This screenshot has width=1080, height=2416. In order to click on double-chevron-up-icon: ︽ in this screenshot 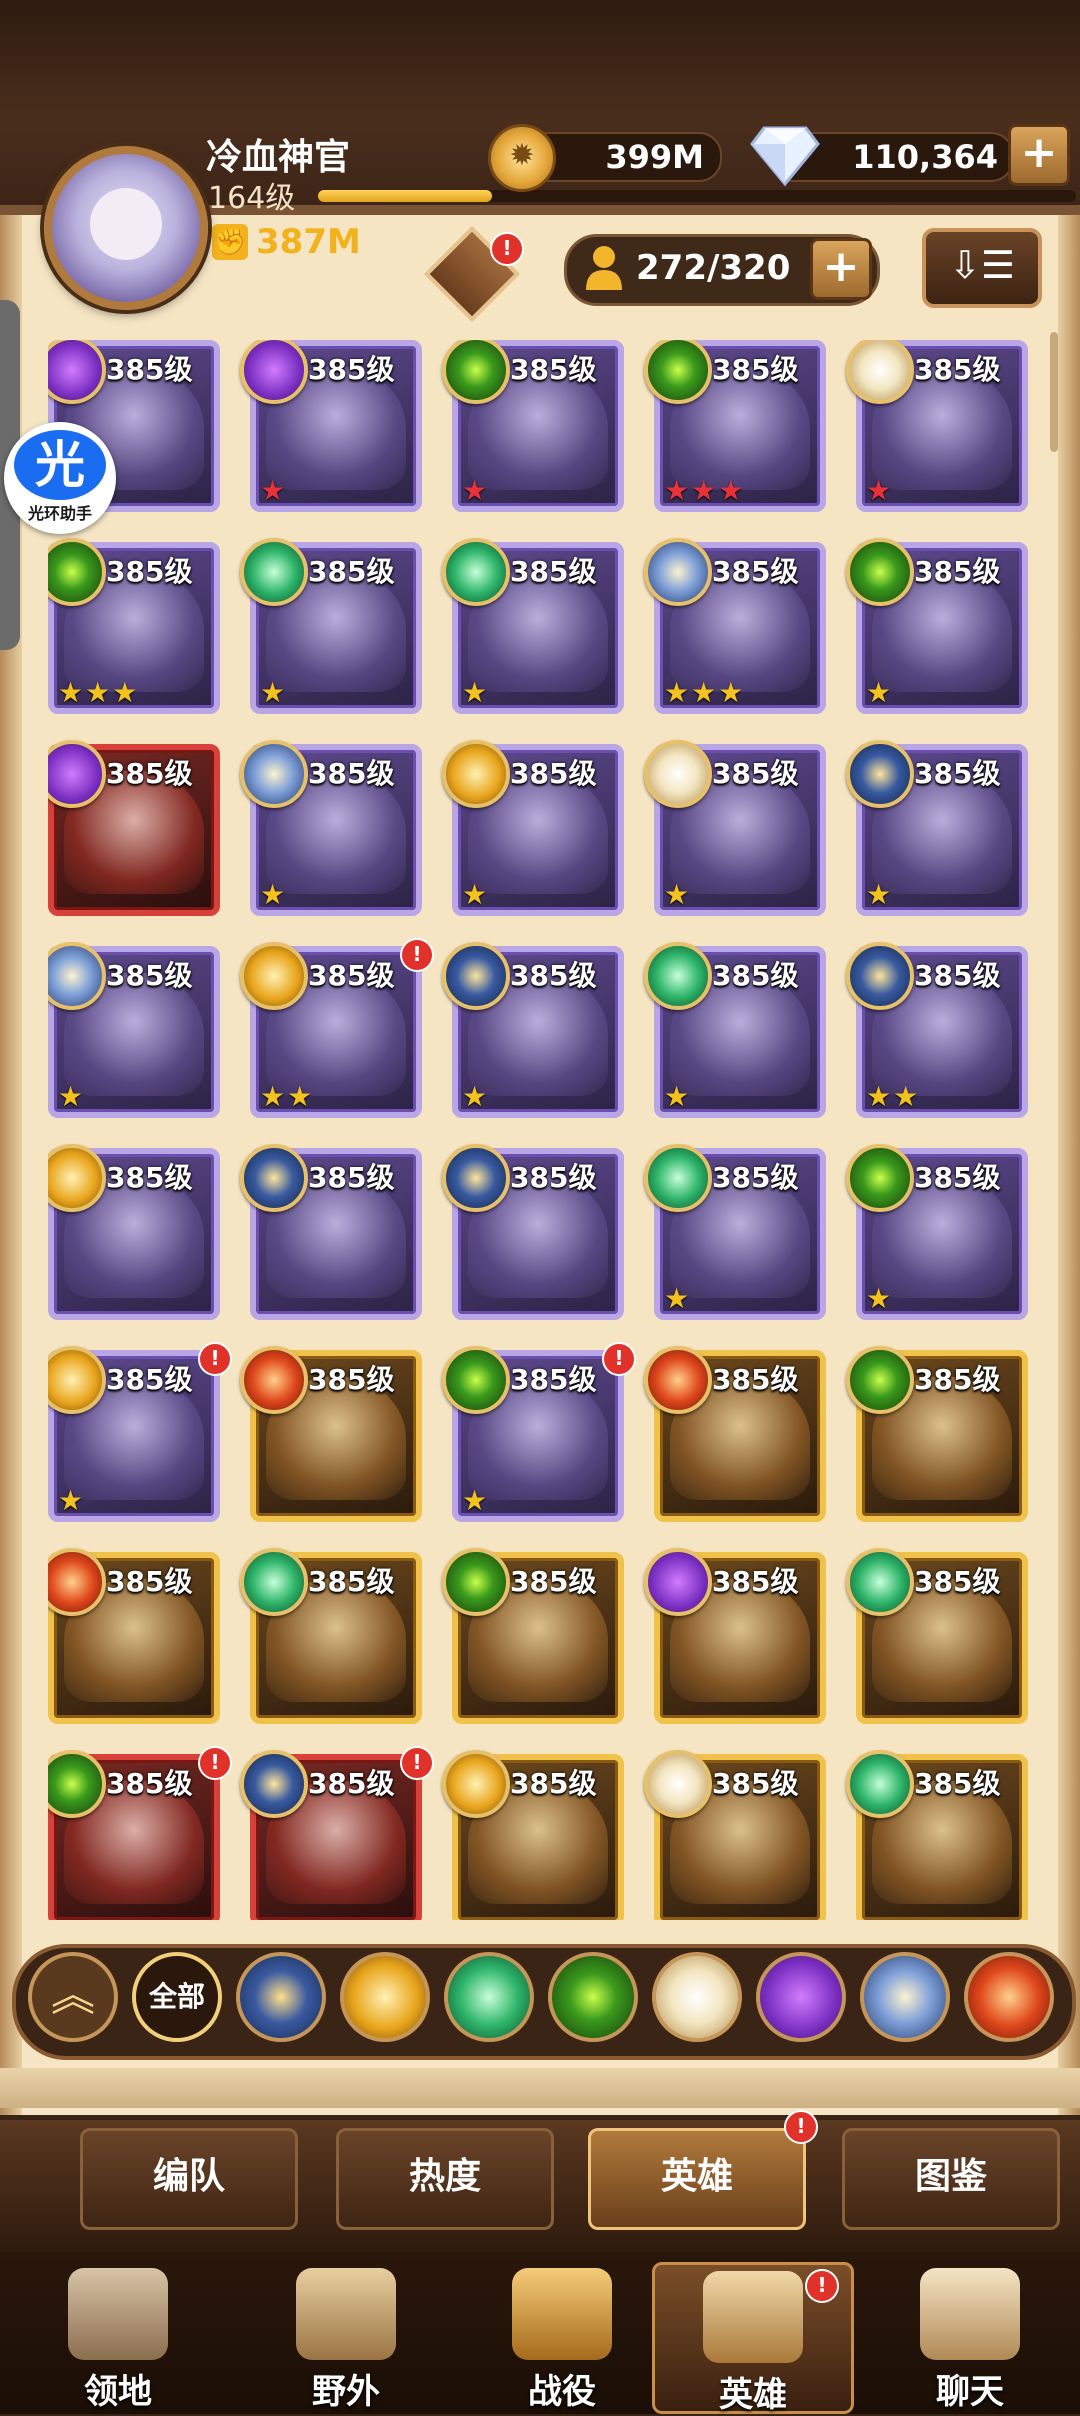, I will do `click(73, 1995)`.